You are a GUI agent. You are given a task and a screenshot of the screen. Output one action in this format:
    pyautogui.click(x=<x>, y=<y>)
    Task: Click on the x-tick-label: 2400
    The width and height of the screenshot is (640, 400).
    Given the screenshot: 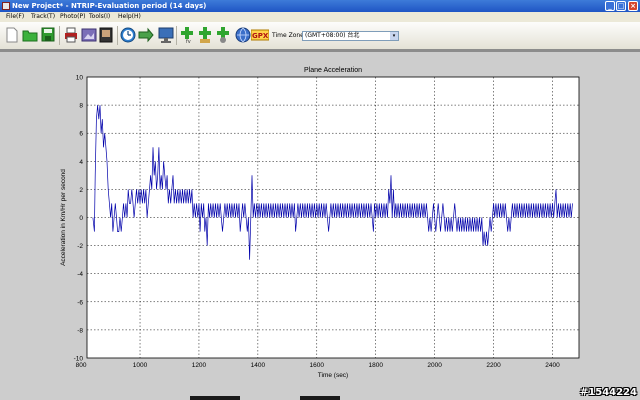 What is the action you would take?
    pyautogui.click(x=552, y=365)
    